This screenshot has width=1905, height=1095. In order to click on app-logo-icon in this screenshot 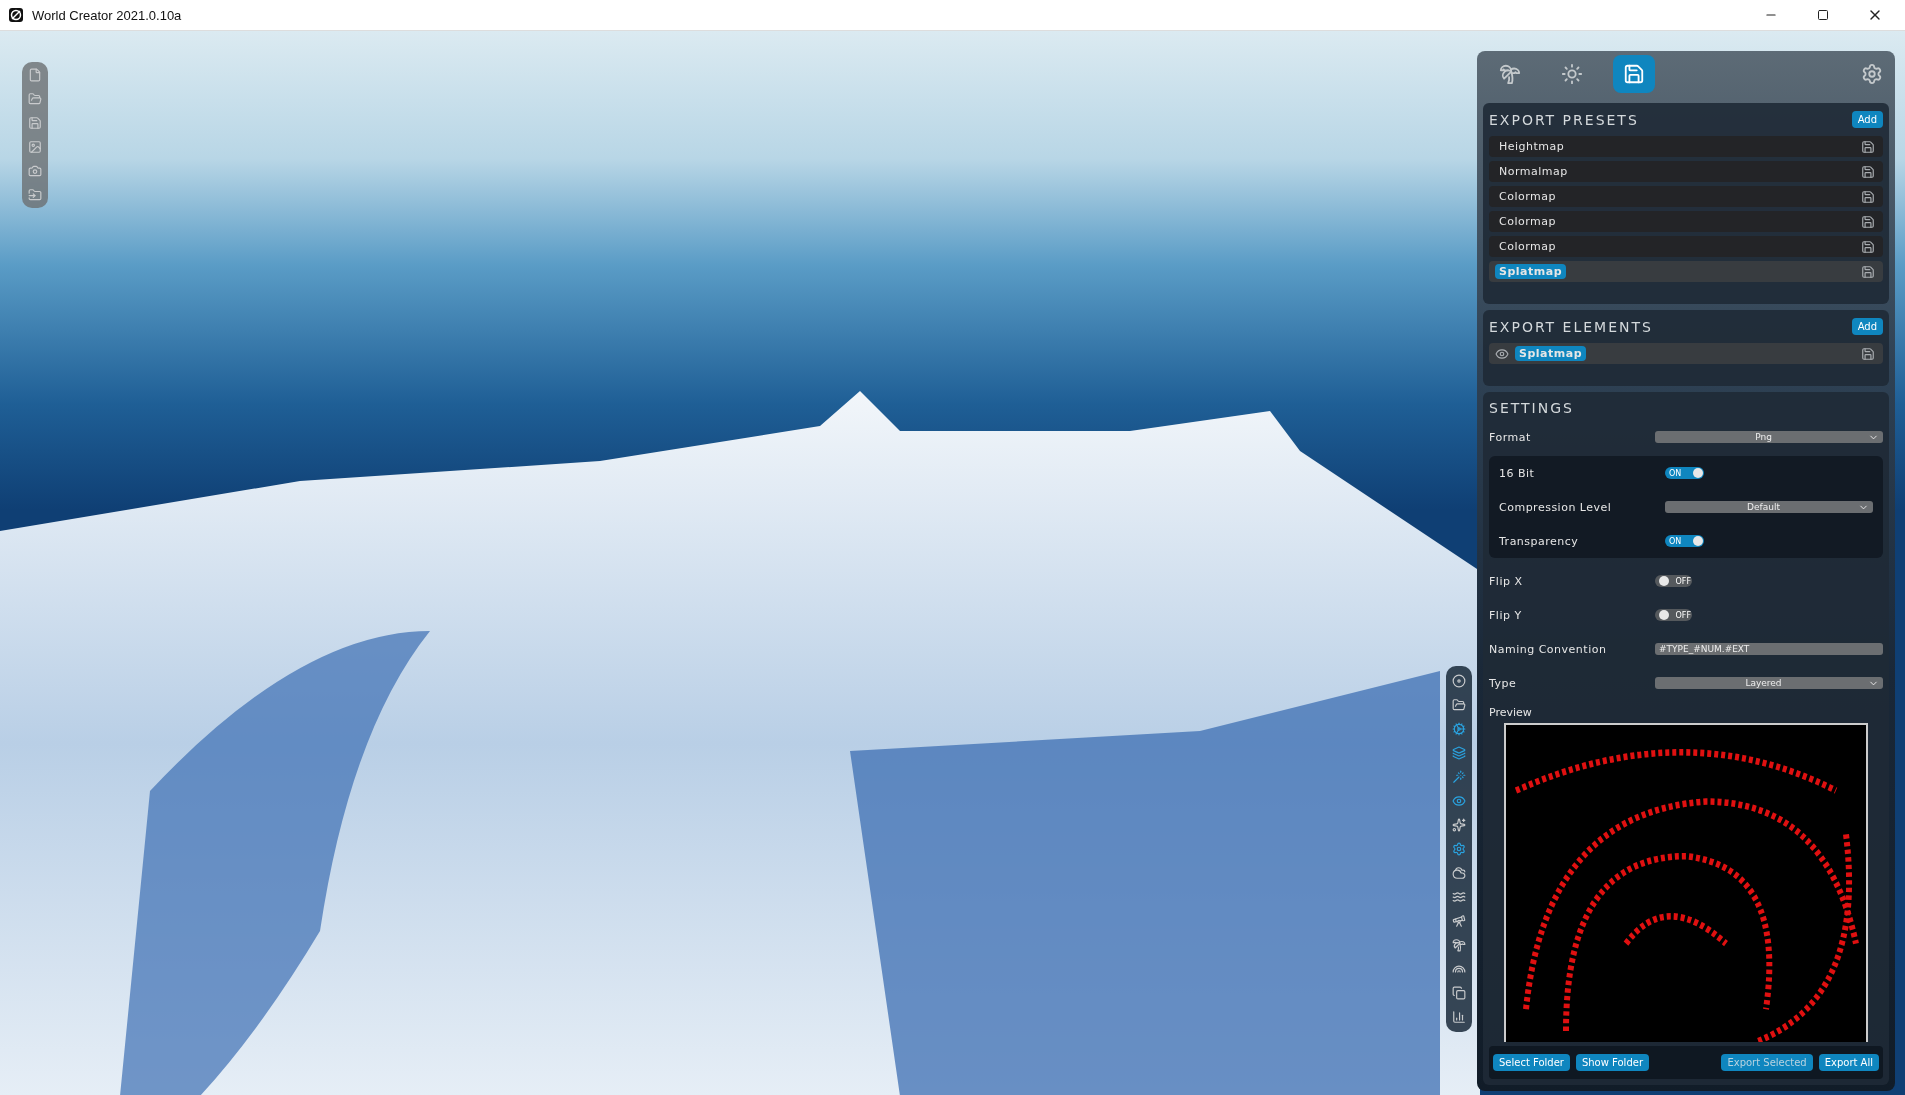, I will do `click(16, 15)`.